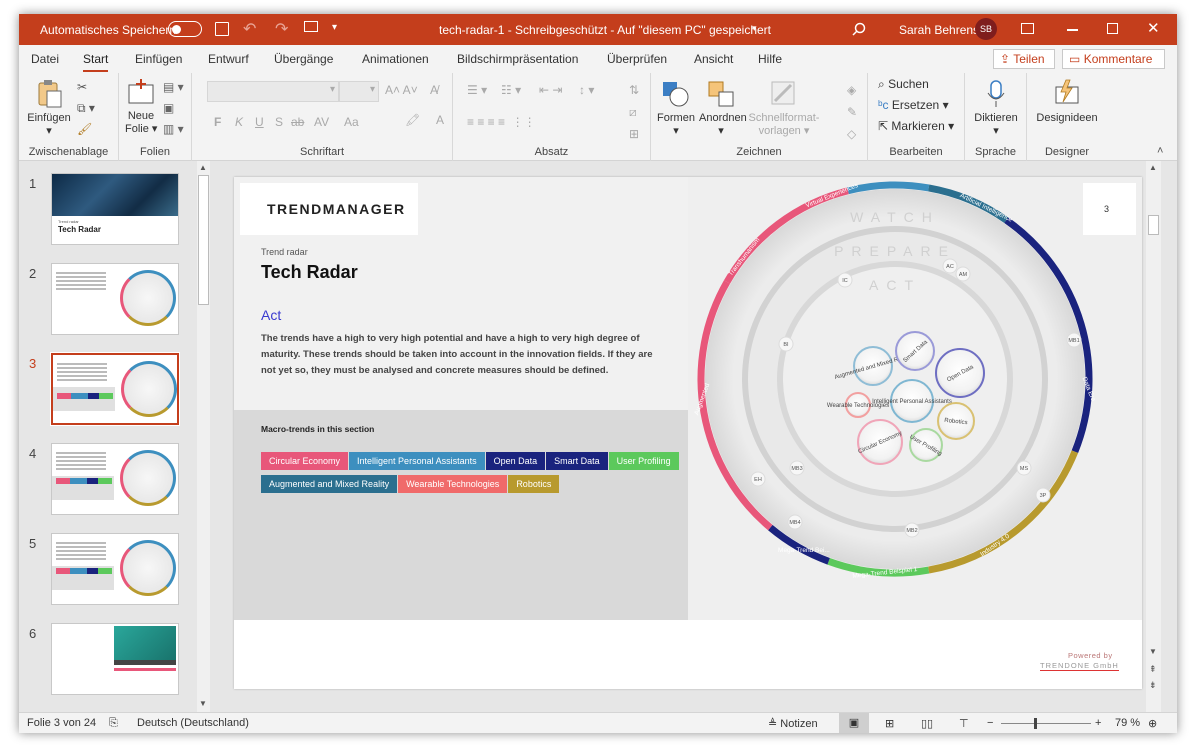 Image resolution: width=1196 pixels, height=748 pixels. Describe the element at coordinates (916, 126) in the screenshot. I see `select-button: ⇱ Markieren ▾` at that location.